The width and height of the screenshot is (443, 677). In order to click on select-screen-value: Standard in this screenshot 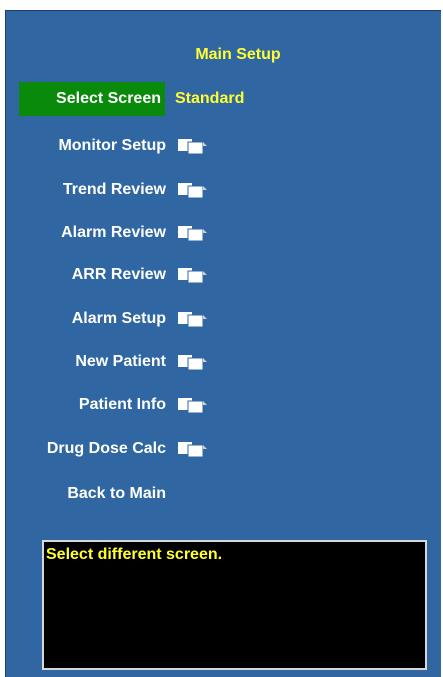, I will do `click(210, 98)`.